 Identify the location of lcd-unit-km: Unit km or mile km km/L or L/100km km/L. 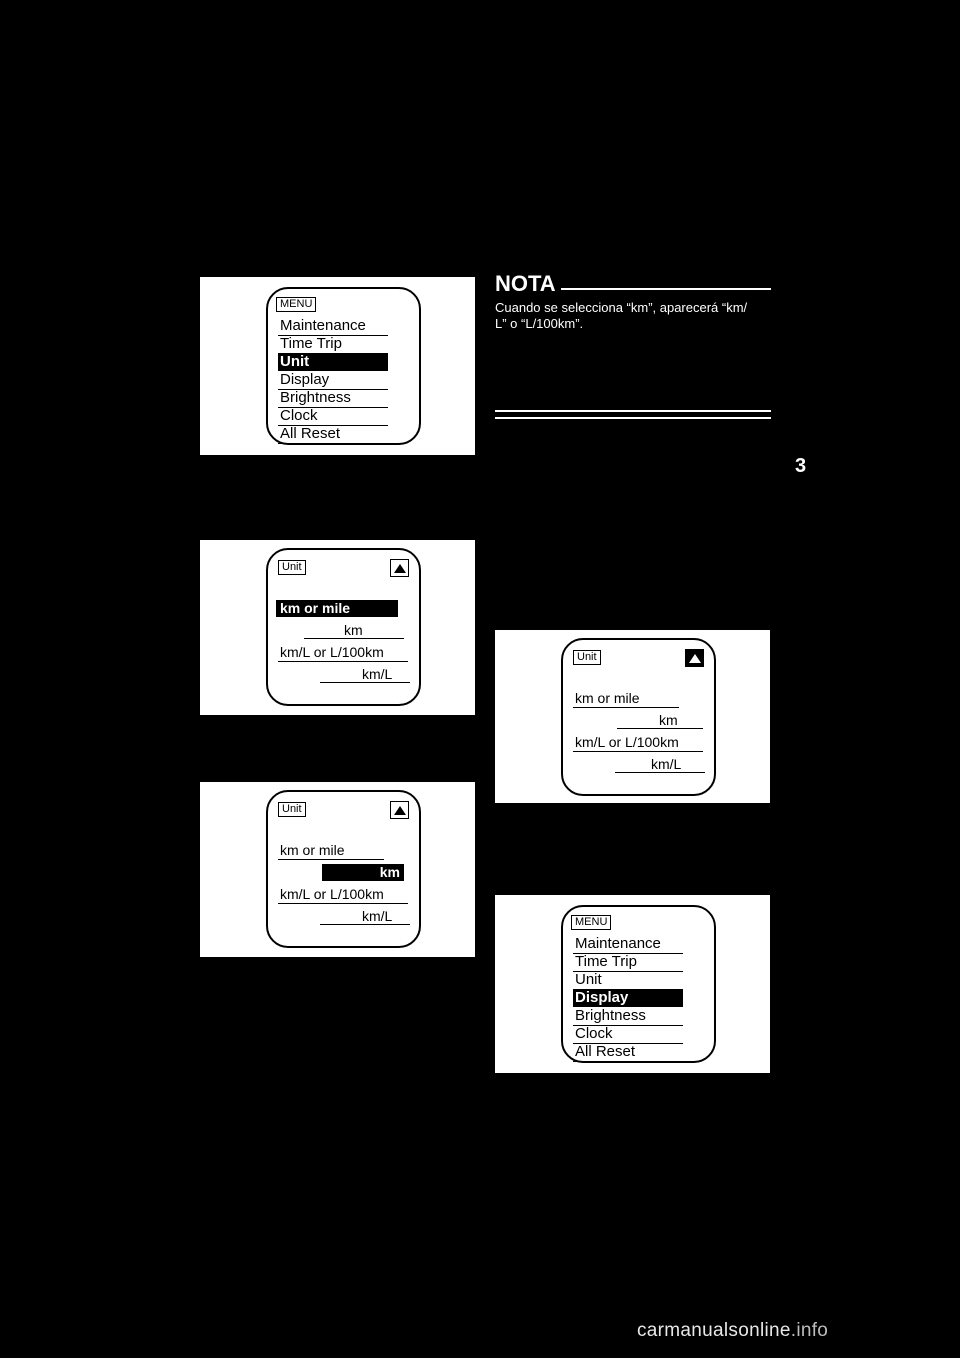
(343, 869).